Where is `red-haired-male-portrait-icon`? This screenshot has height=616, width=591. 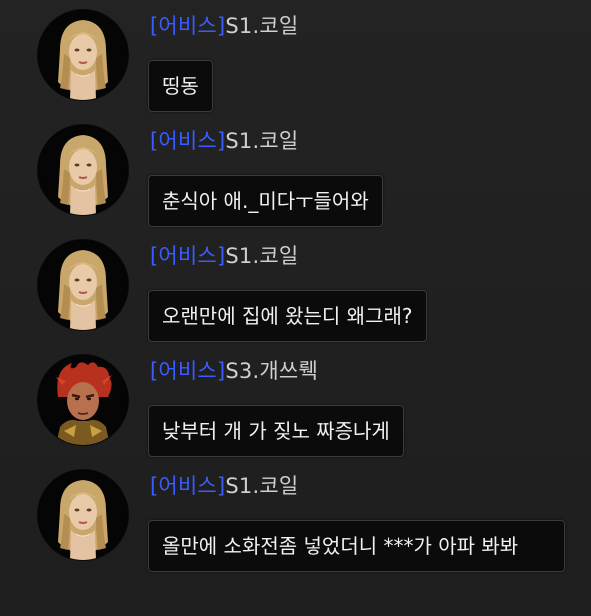 red-haired-male-portrait-icon is located at coordinates (83, 400).